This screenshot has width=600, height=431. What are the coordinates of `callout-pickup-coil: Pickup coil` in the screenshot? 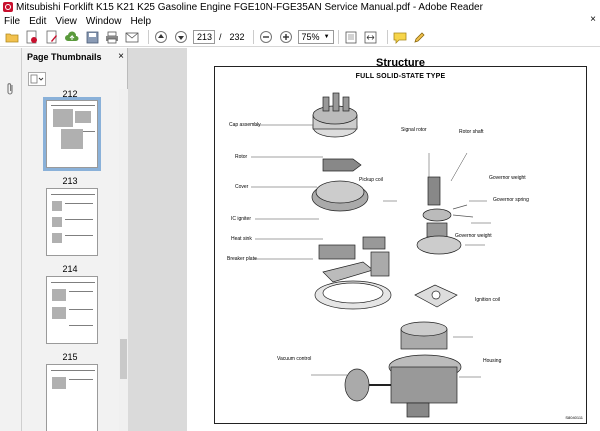 It's located at (371, 180).